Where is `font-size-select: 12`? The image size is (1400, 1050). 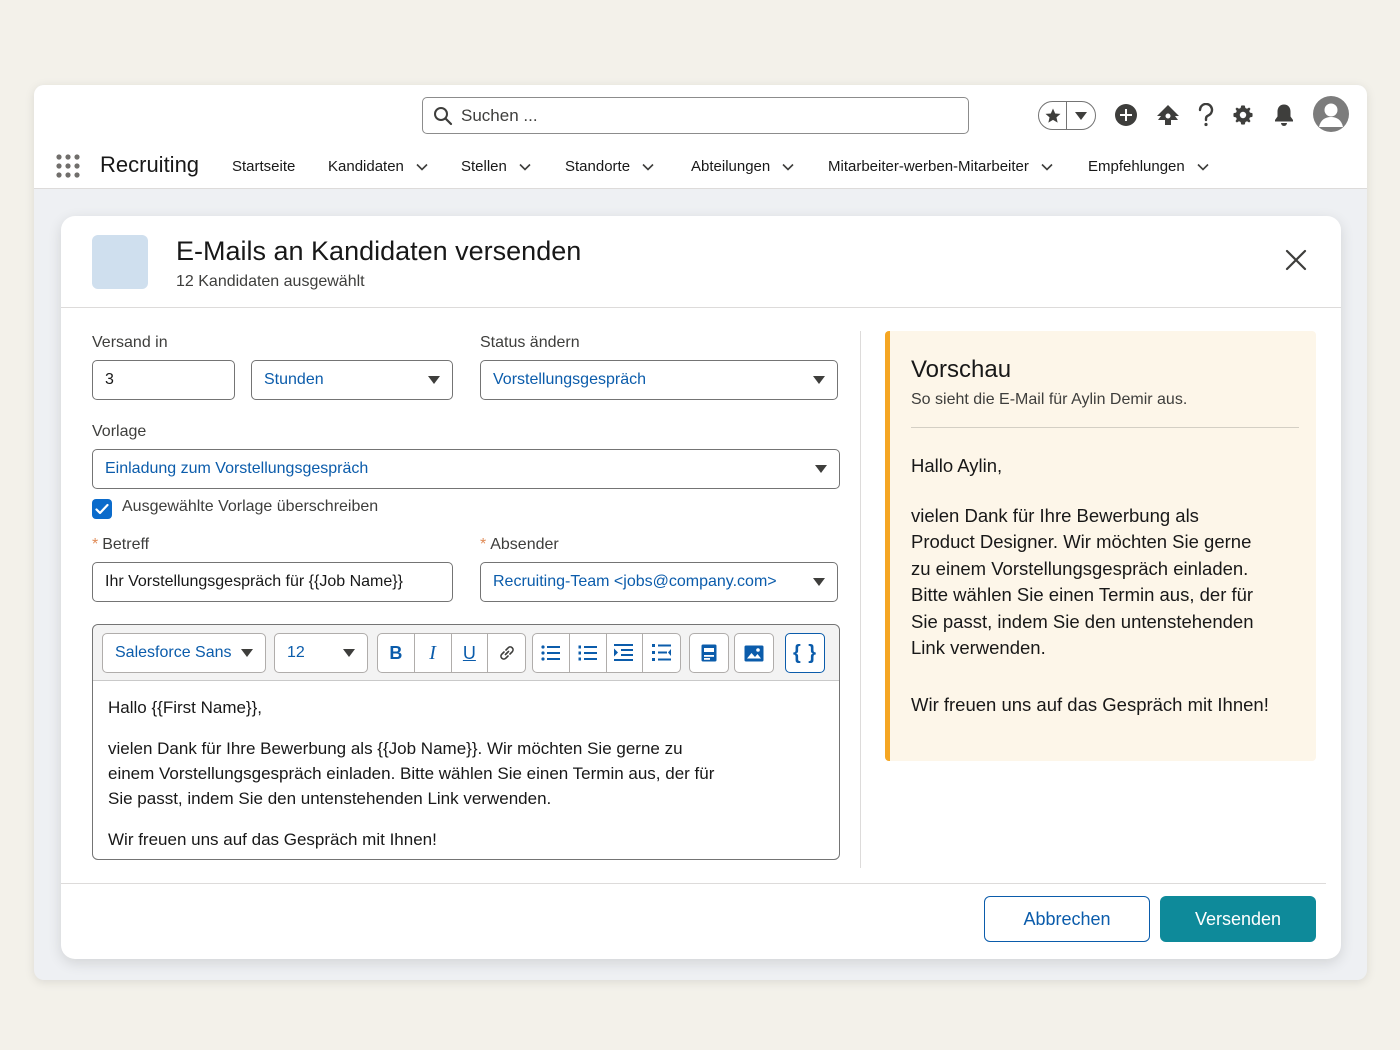
font-size-select: 12 is located at coordinates (321, 653).